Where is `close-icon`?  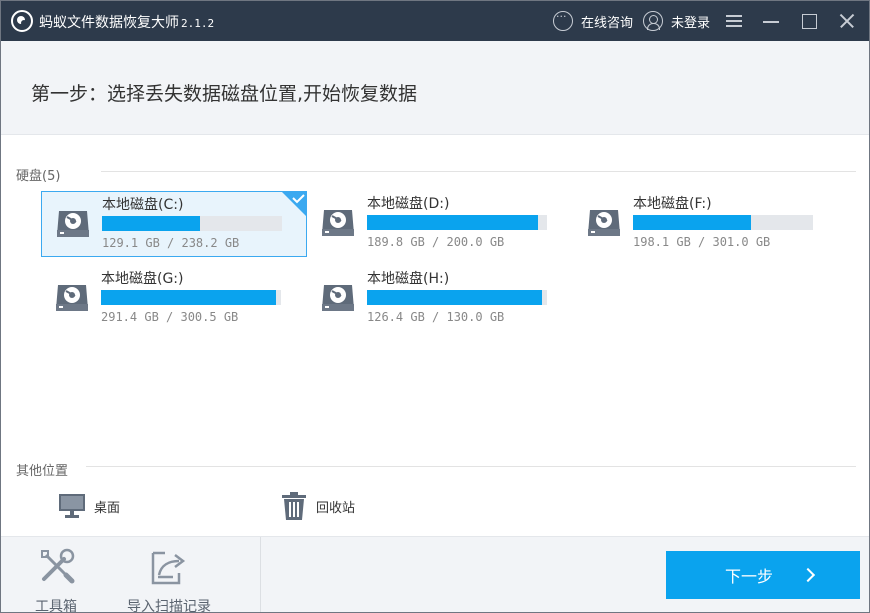 close-icon is located at coordinates (847, 21).